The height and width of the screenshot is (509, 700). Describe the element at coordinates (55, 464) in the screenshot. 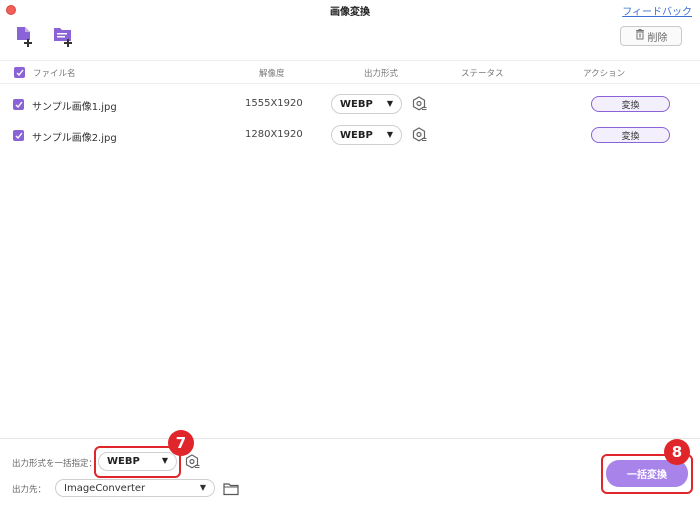

I see `batch-format-label: 出力形式を一括指定：` at that location.